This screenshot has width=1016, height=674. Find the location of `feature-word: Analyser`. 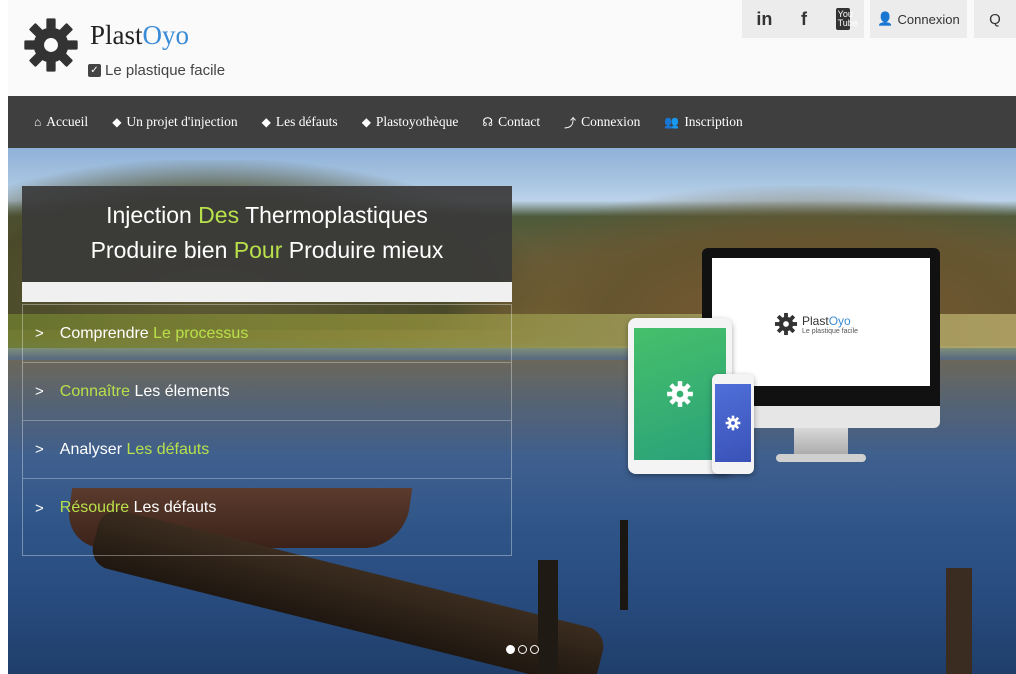

feature-word: Analyser is located at coordinates (91, 449).